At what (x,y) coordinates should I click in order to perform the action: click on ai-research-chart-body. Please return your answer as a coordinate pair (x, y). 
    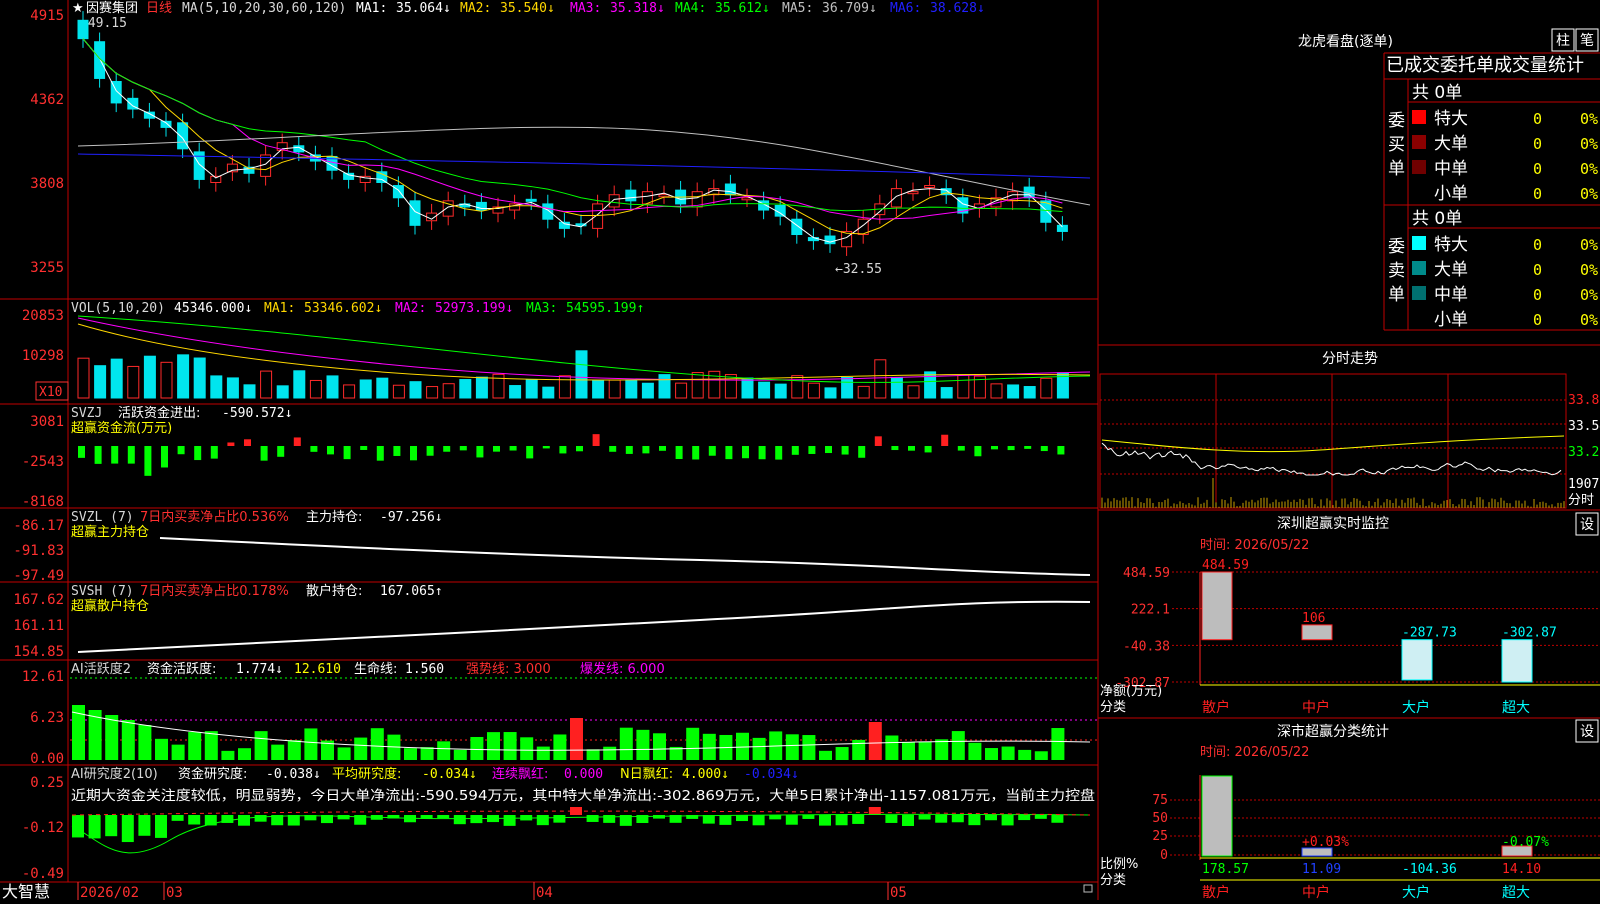
    Looking at the image, I should click on (581, 830).